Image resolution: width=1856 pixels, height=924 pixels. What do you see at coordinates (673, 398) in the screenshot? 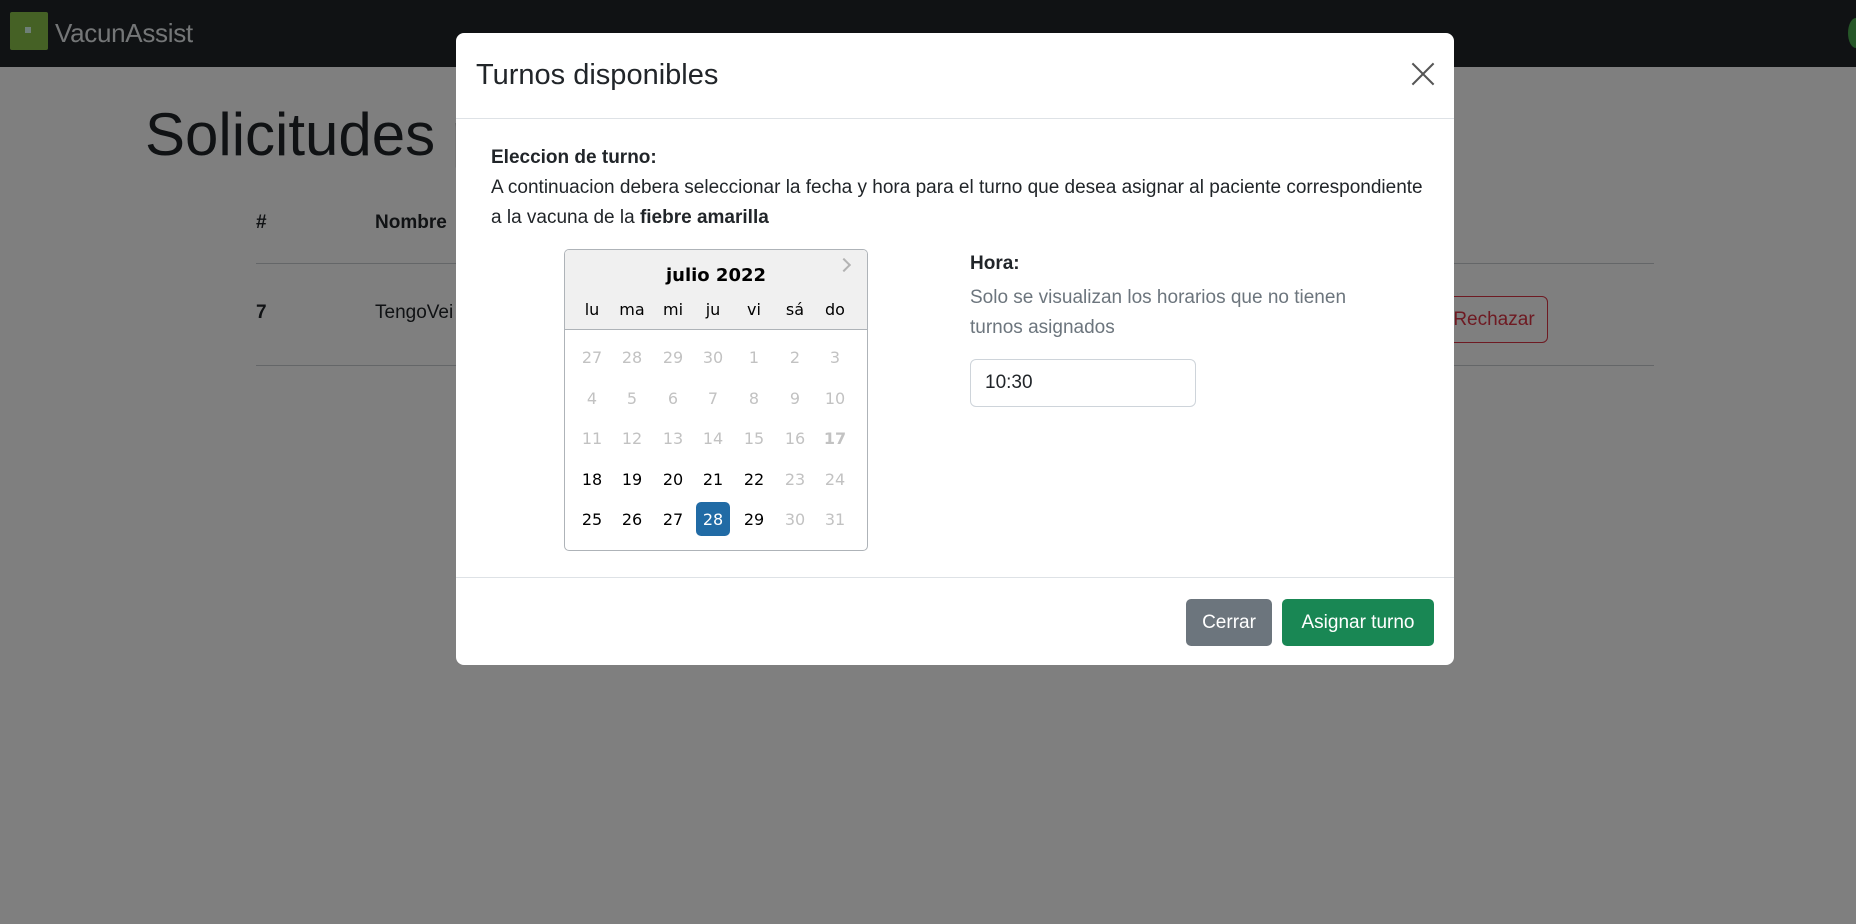
I see `calendar-day: 6` at bounding box center [673, 398].